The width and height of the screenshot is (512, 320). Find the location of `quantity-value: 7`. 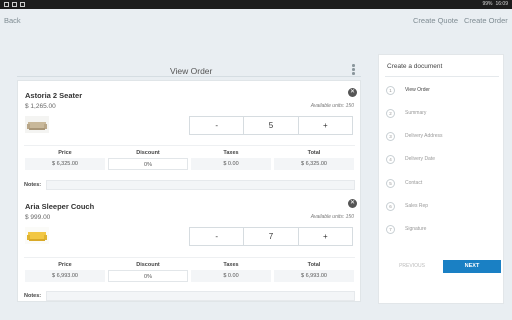

quantity-value: 7 is located at coordinates (271, 236).